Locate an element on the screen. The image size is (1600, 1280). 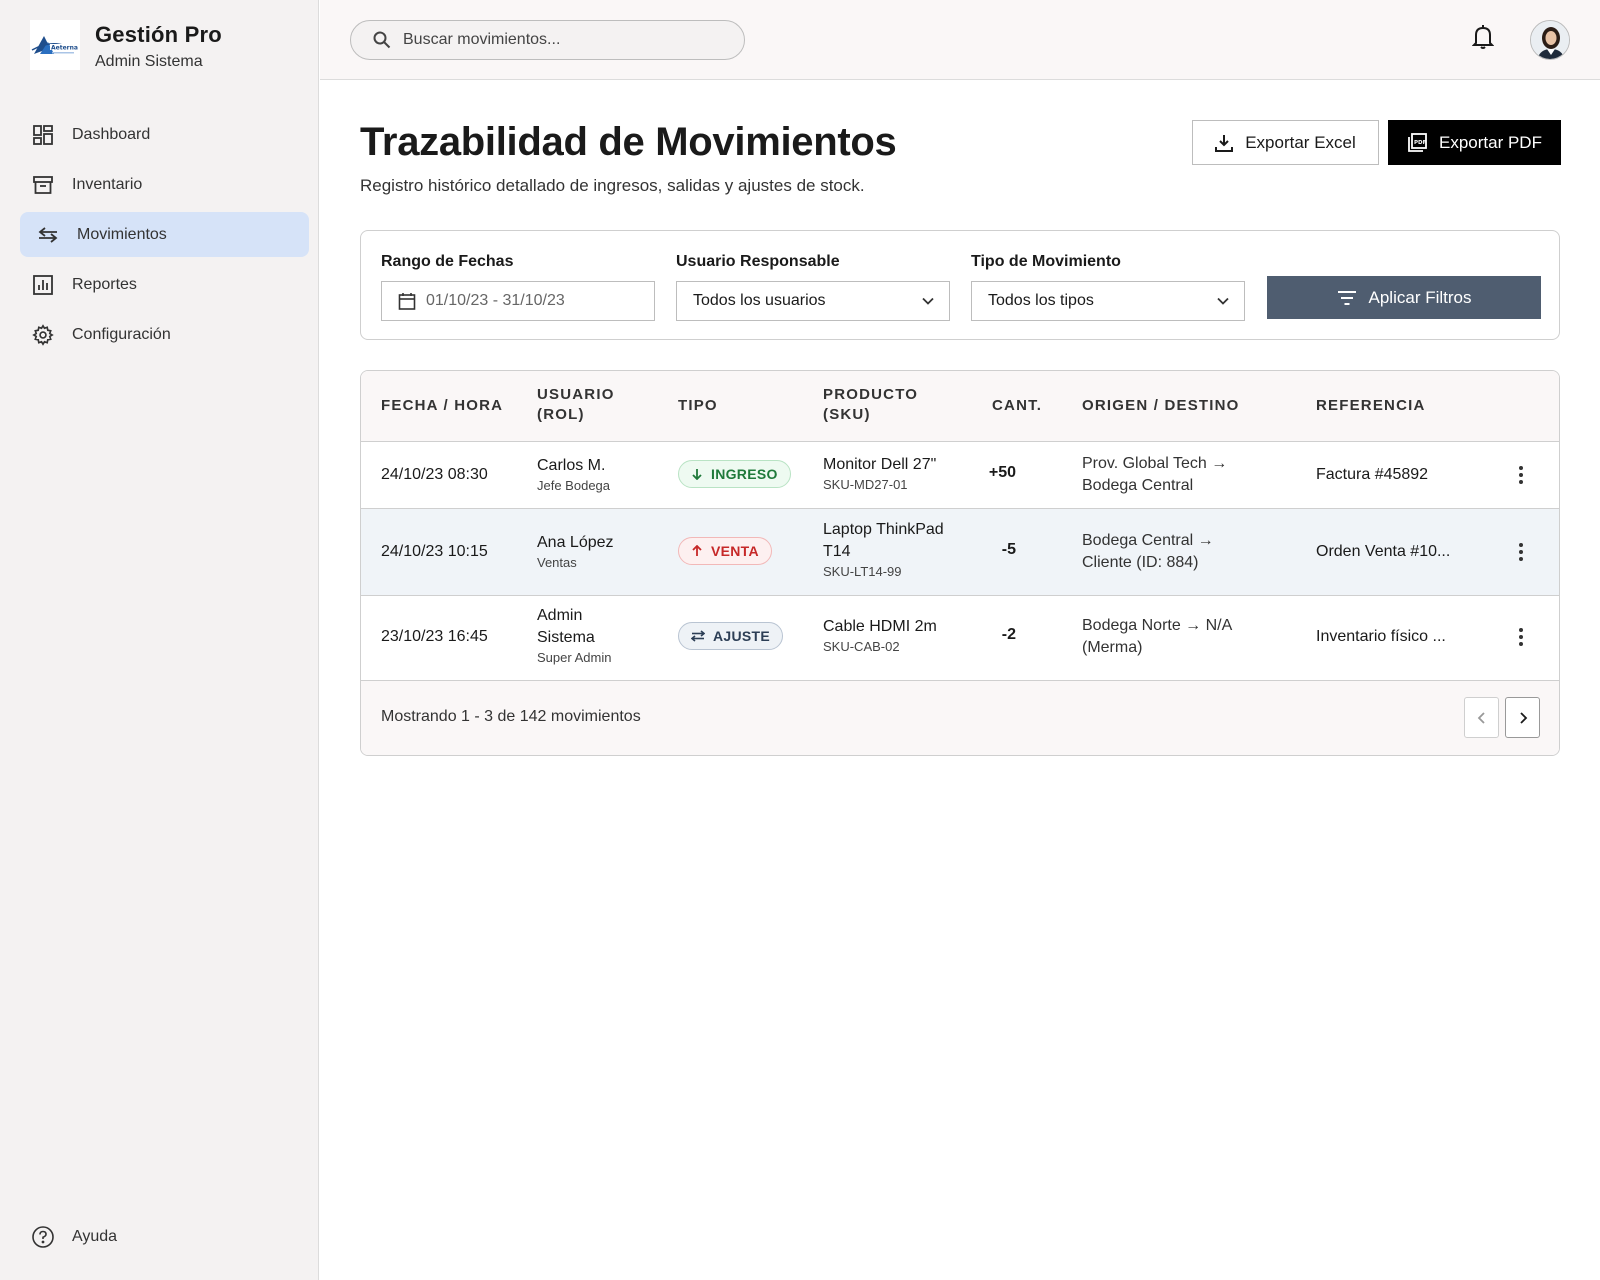
col-tipo: TIPO is located at coordinates (698, 405).